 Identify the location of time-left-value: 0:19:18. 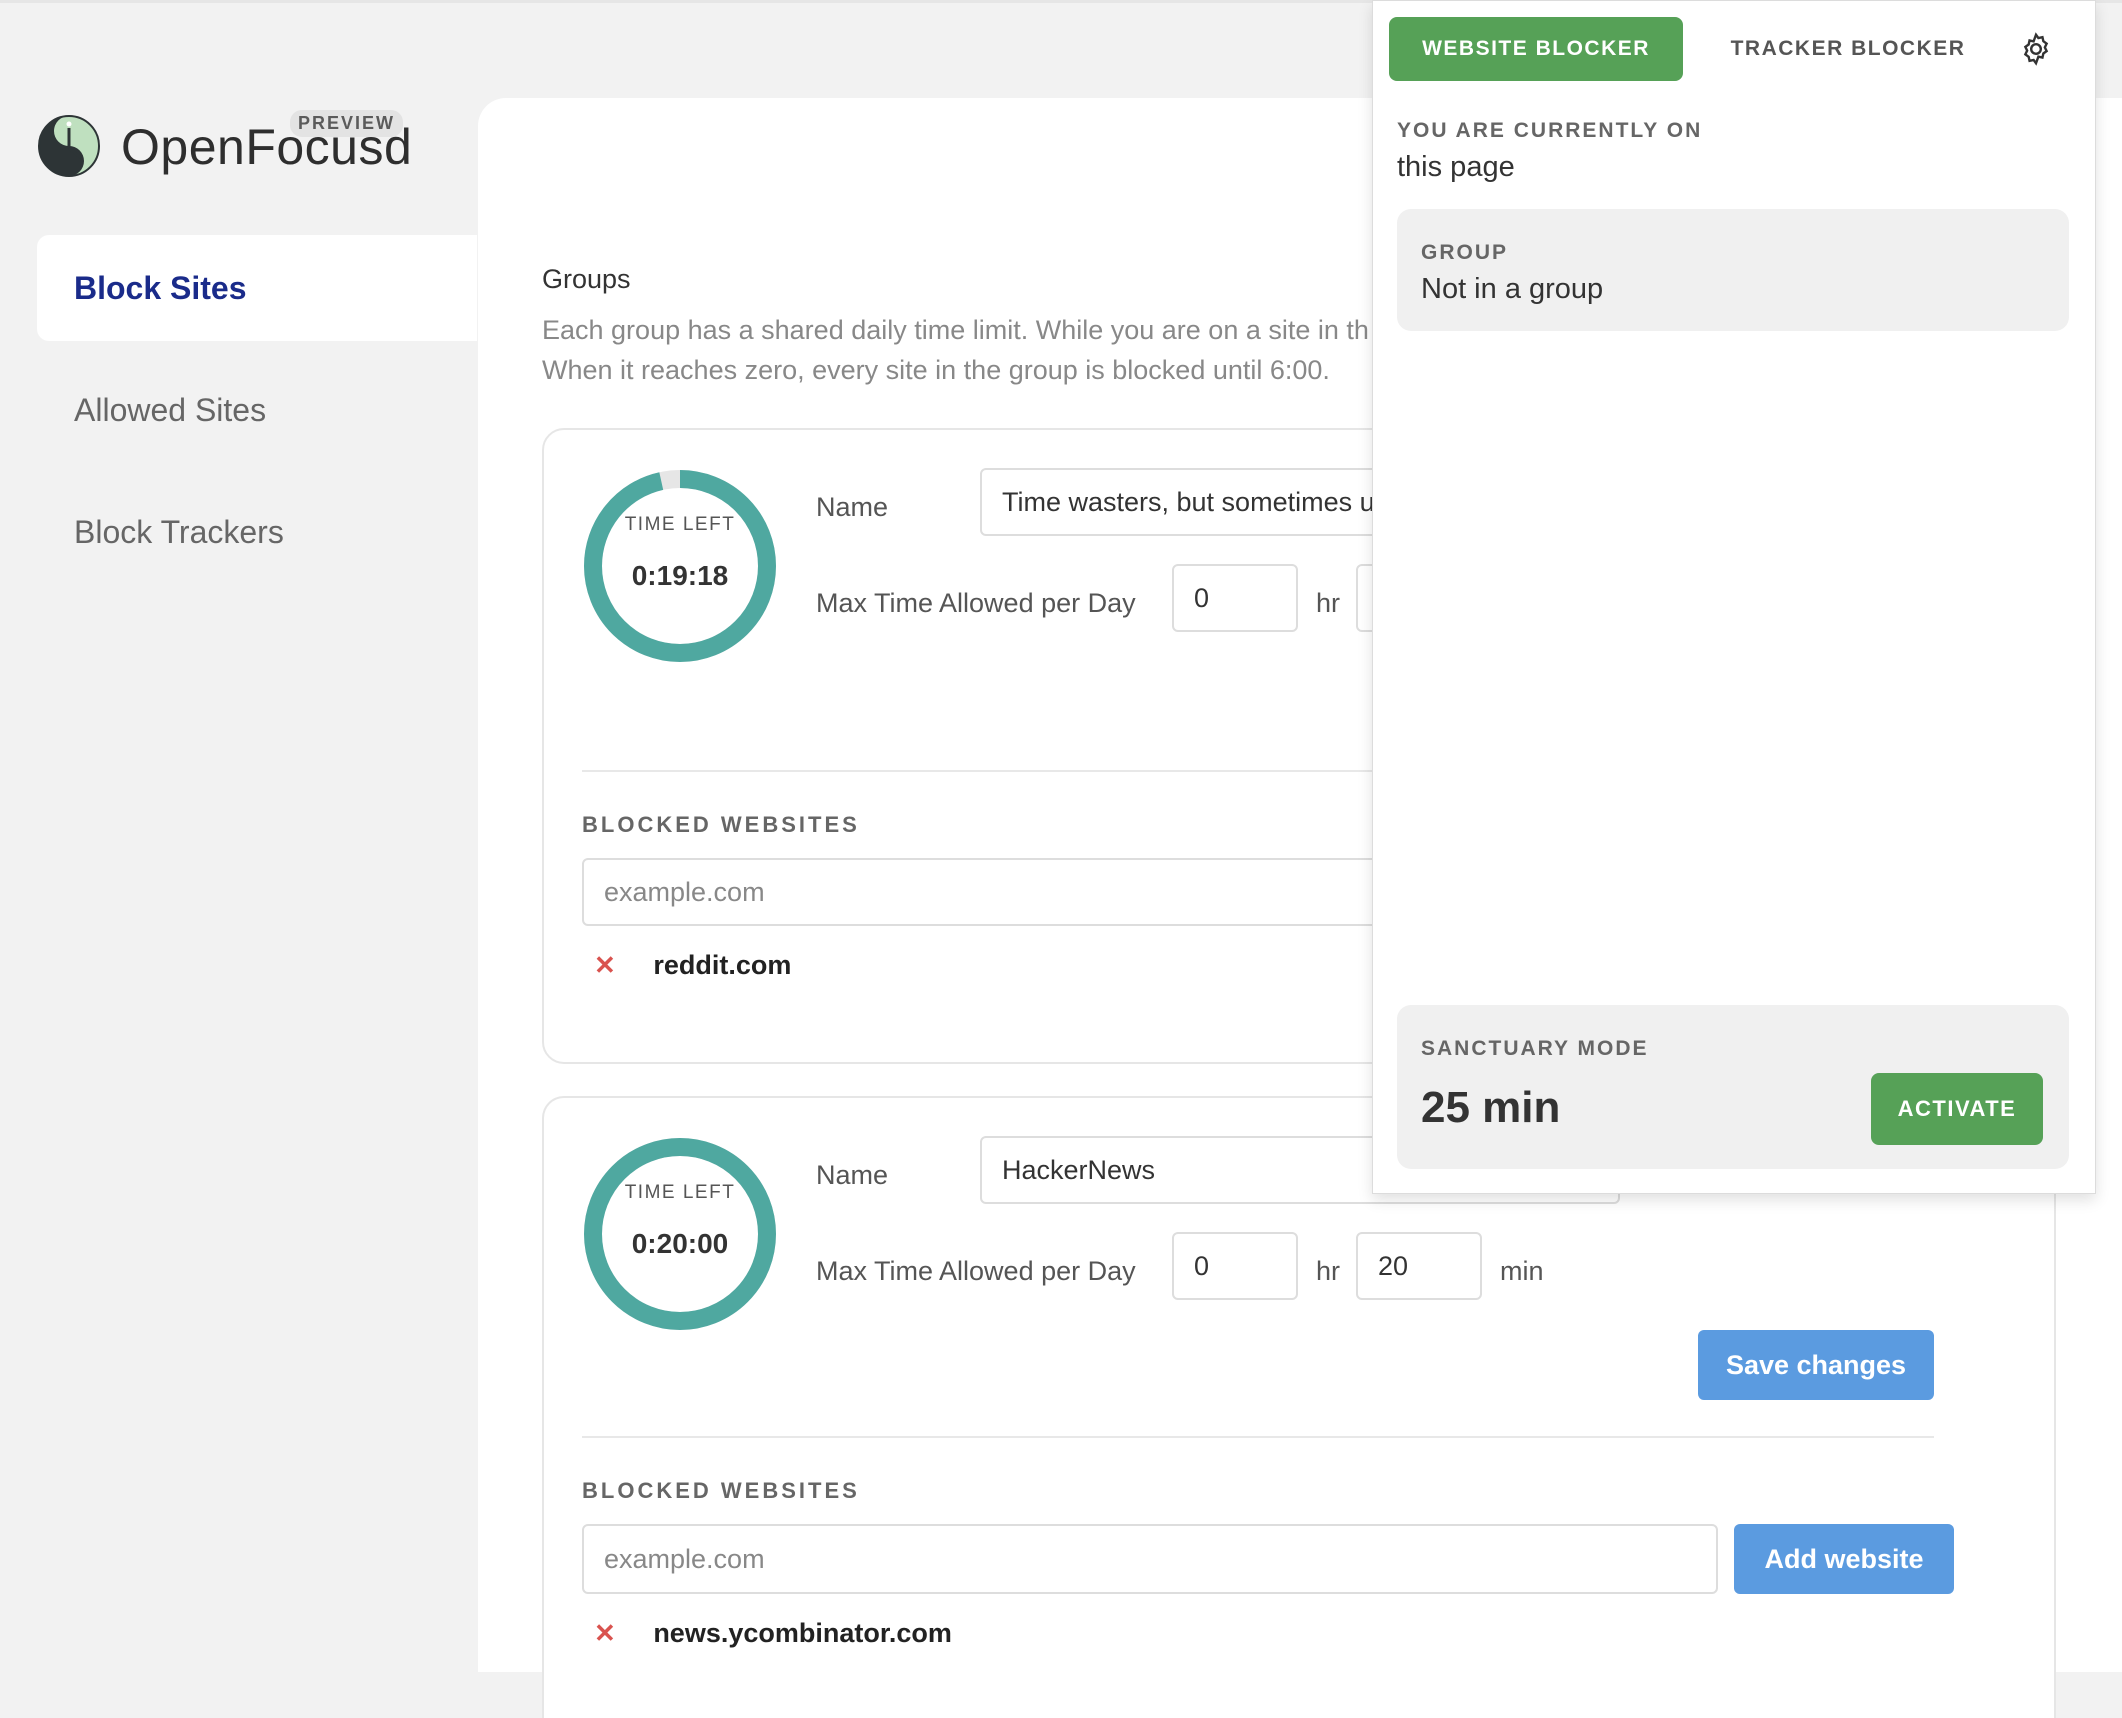
(680, 575).